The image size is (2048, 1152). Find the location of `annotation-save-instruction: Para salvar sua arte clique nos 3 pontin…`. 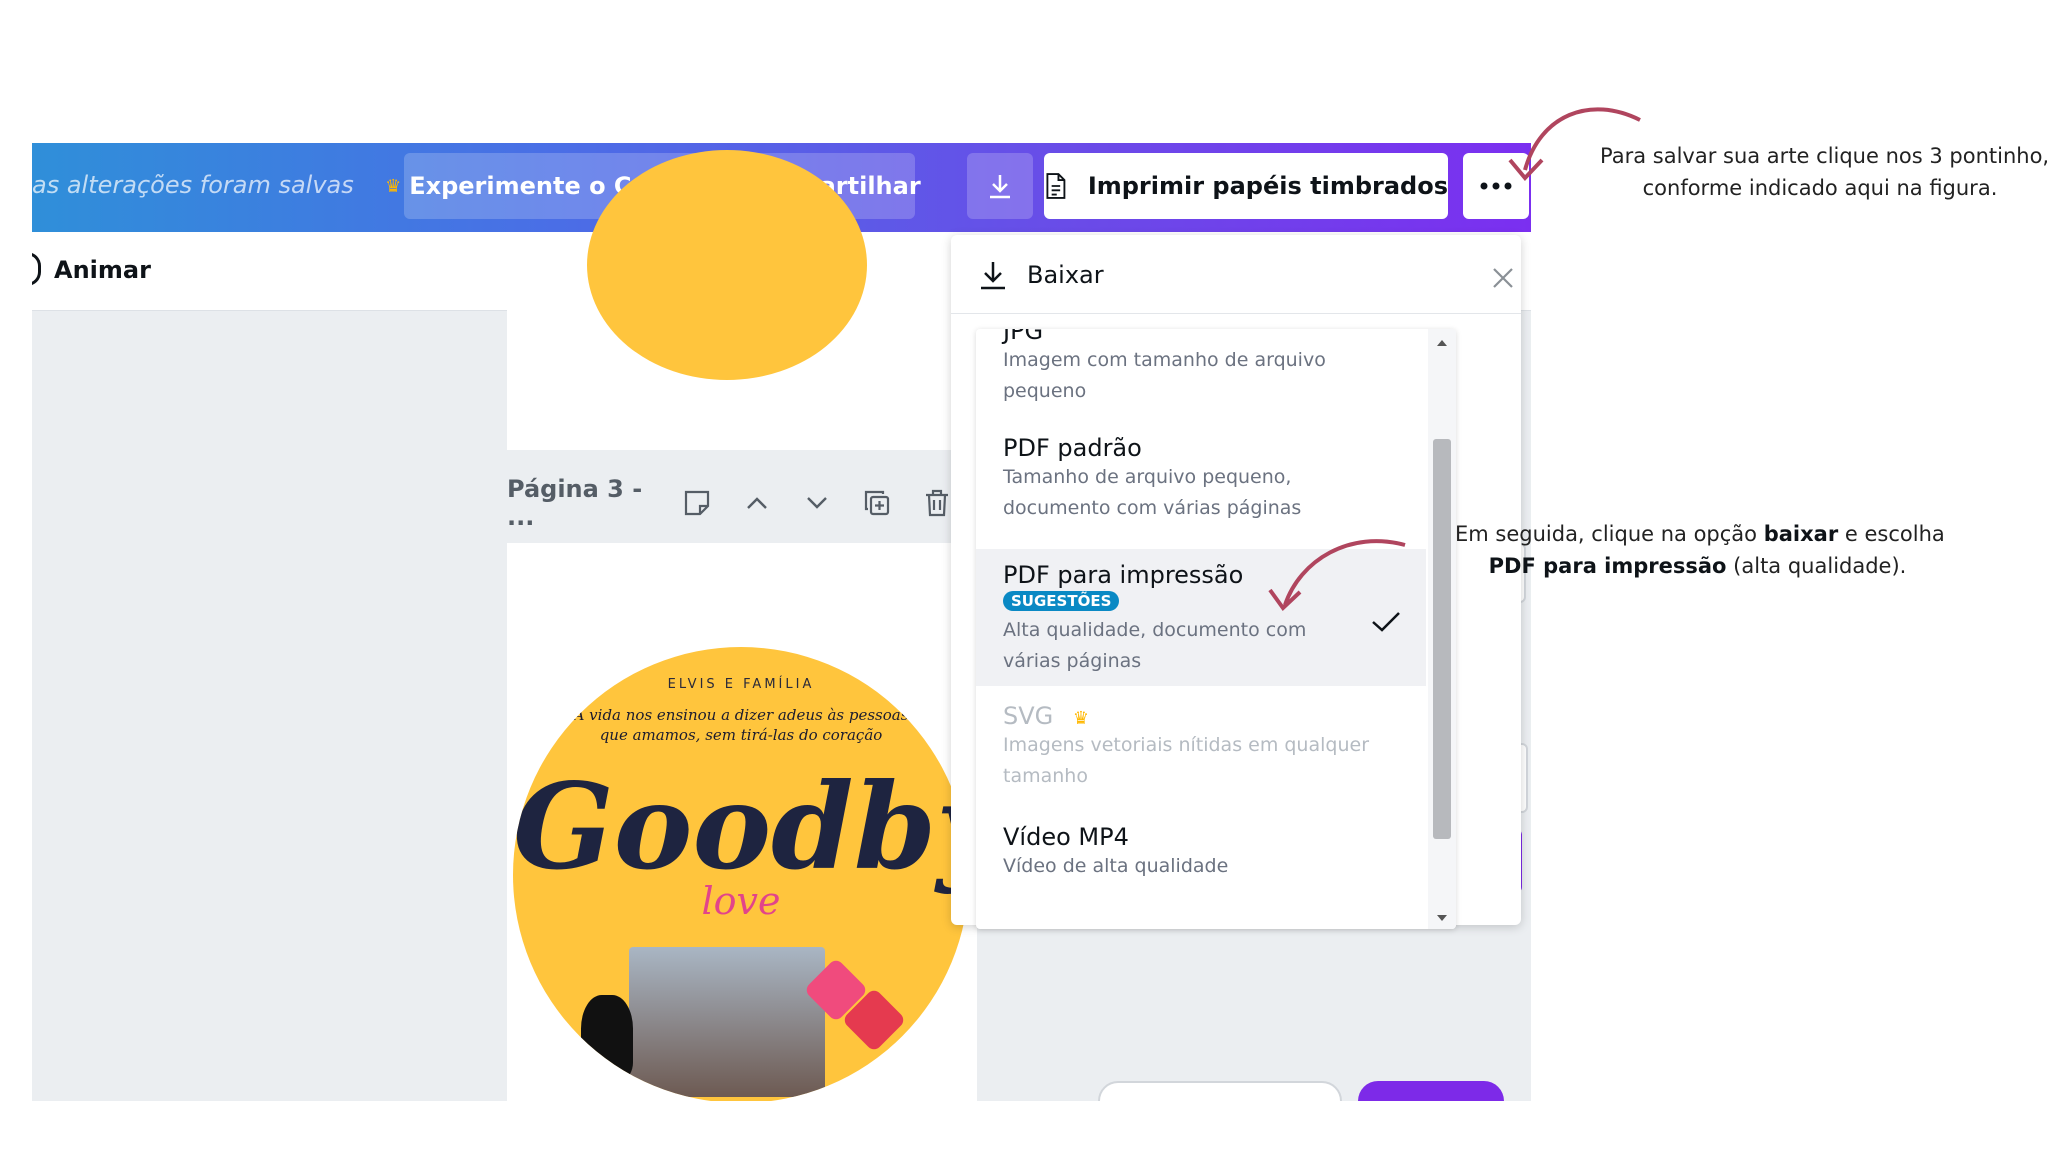

annotation-save-instruction: Para salvar sua arte clique nos 3 pontin… is located at coordinates (1824, 172).